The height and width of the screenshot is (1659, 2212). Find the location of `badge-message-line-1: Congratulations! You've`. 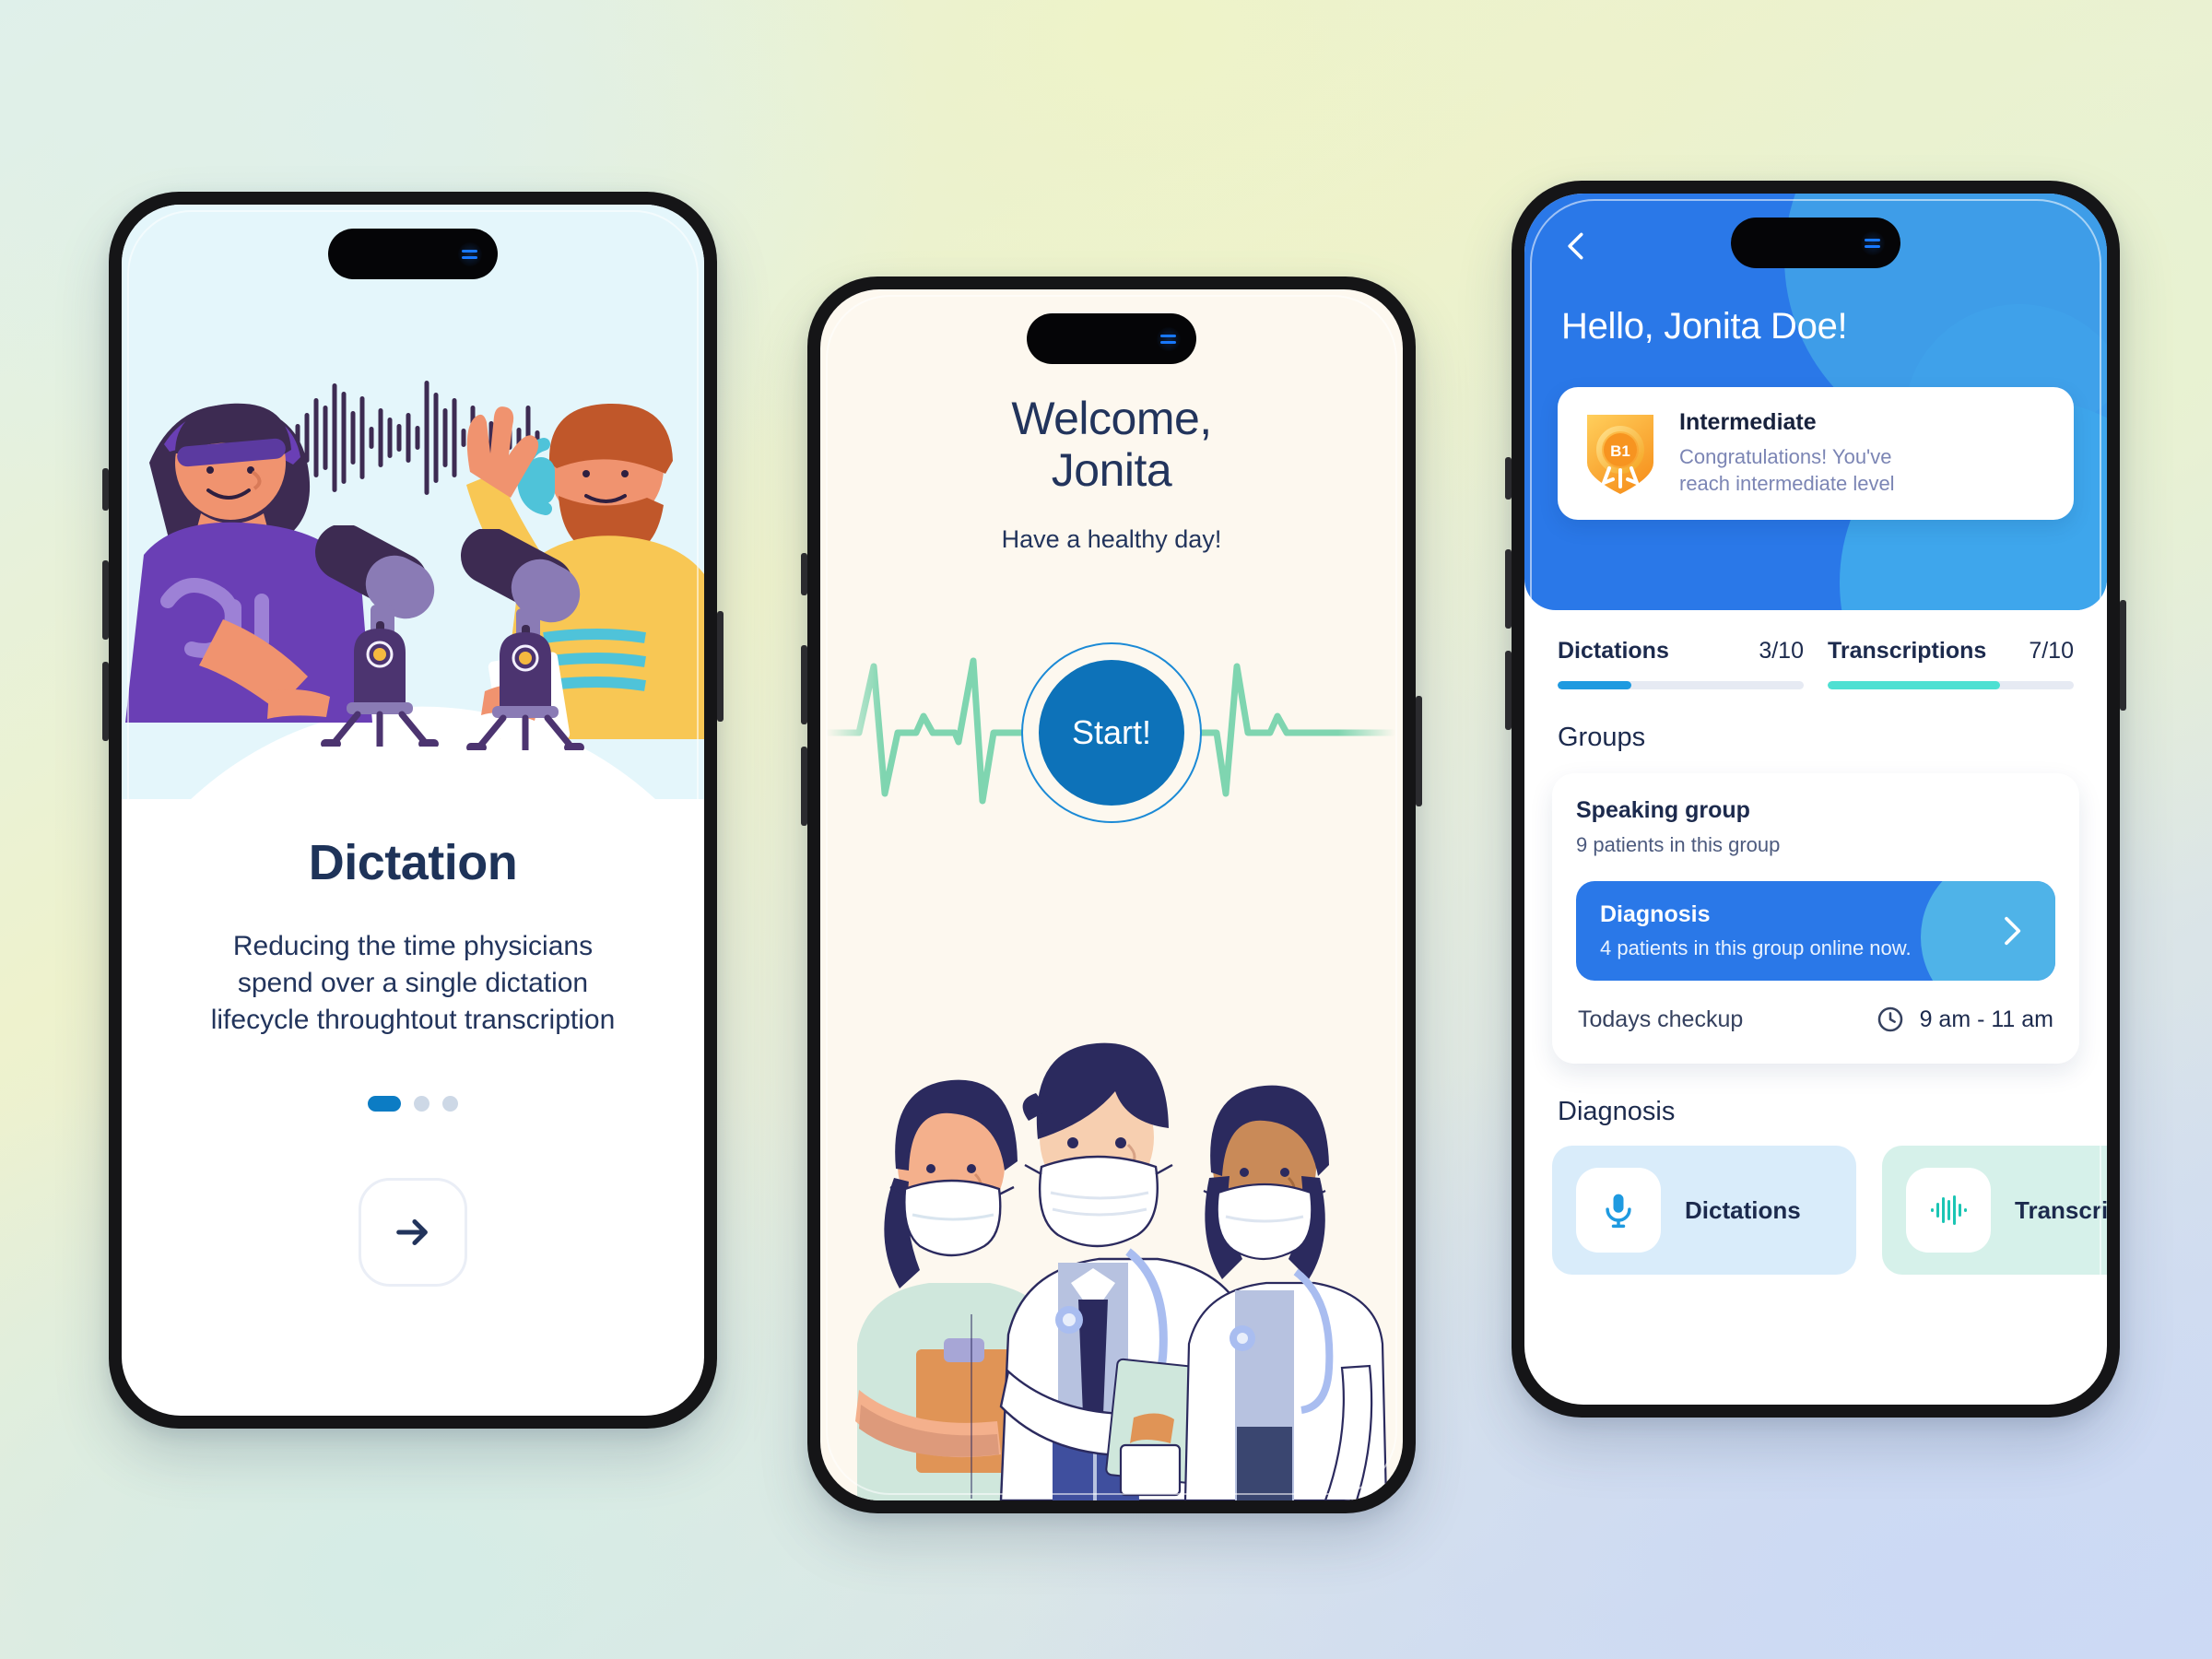

badge-message-line-1: Congratulations! You've is located at coordinates (1785, 457).